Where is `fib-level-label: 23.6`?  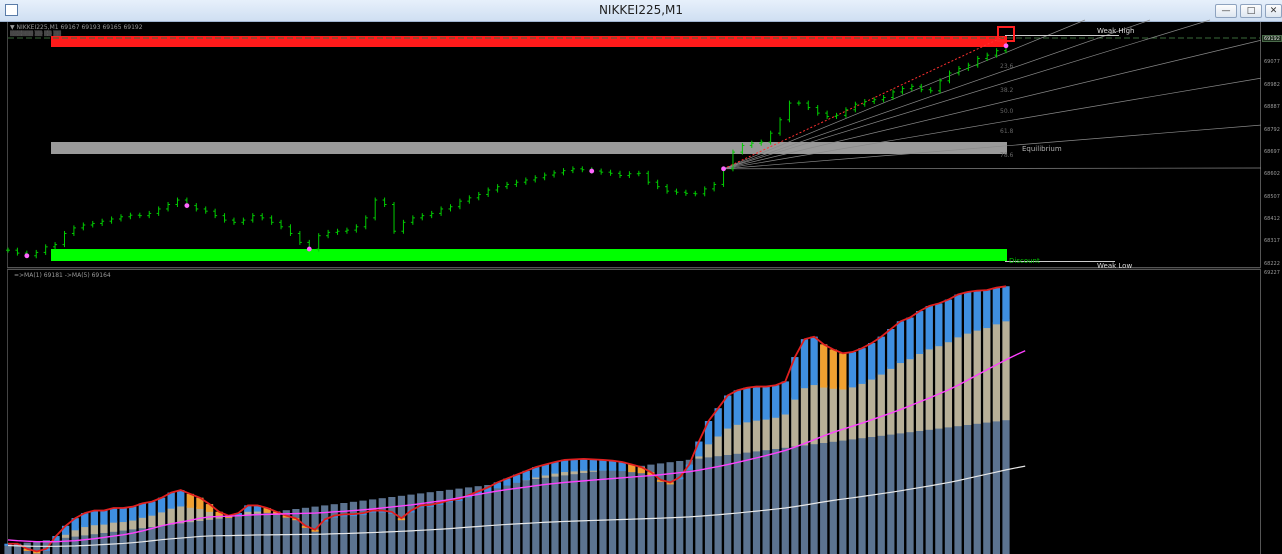
fib-level-label: 23.6 is located at coordinates (1007, 66).